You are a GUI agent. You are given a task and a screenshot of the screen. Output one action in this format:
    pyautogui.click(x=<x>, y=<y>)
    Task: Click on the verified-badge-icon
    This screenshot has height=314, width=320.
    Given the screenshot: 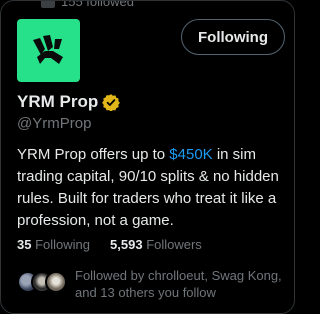 What is the action you would take?
    pyautogui.click(x=111, y=102)
    